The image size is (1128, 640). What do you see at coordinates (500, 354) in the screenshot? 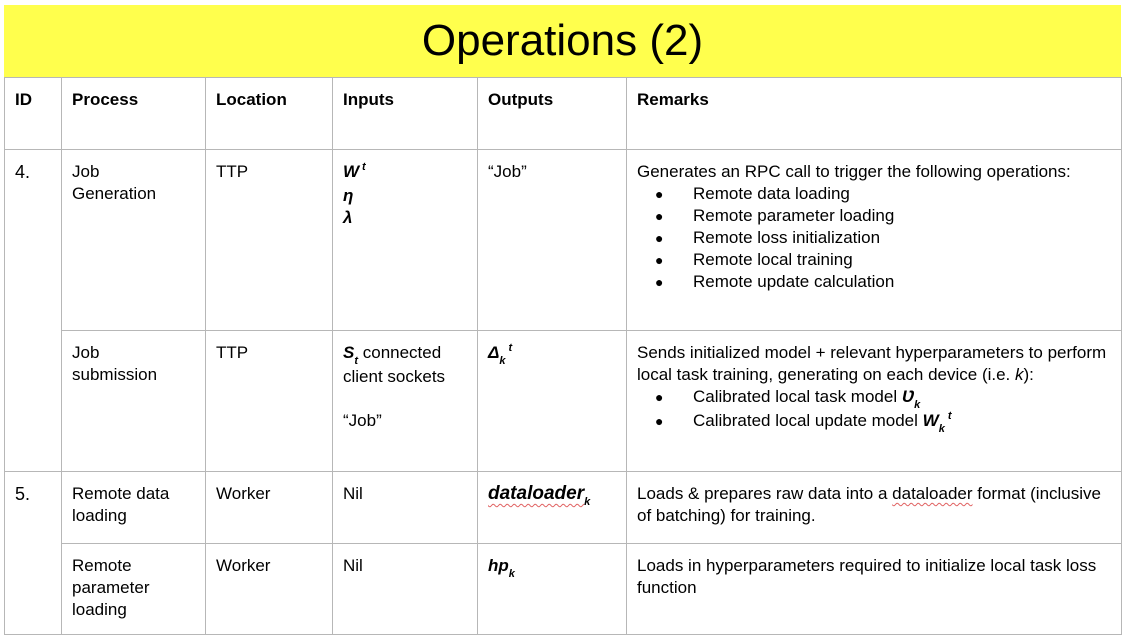
I see `output-symbol-delta: Δkt` at bounding box center [500, 354].